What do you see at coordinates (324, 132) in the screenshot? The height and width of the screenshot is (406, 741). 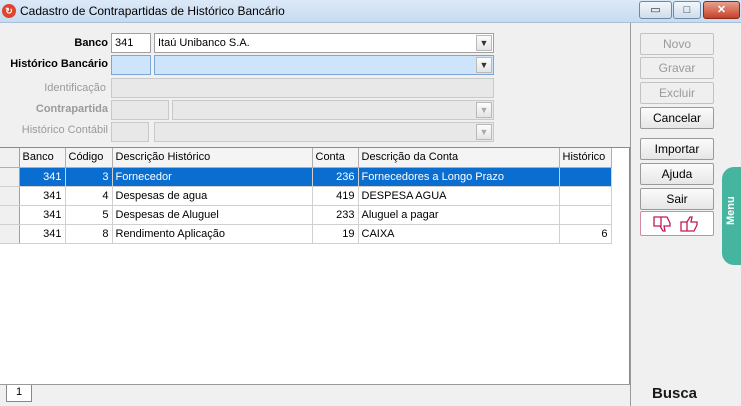 I see `historico-contabil-select: ▼` at bounding box center [324, 132].